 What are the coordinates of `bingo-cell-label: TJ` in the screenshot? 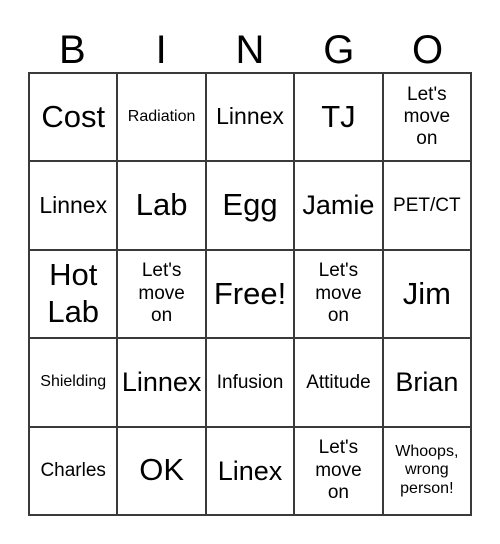 It's located at (338, 116).